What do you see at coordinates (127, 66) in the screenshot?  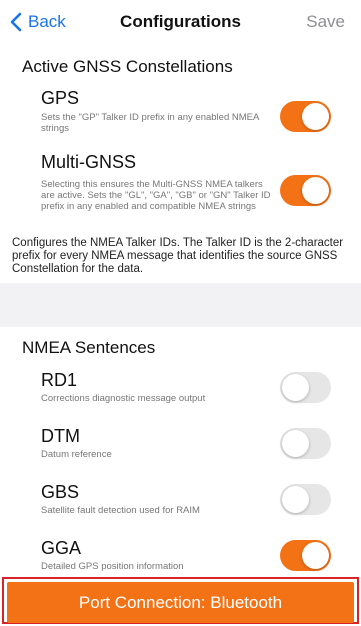 I see `section-header-gnss: Active GNSS Constellations` at bounding box center [127, 66].